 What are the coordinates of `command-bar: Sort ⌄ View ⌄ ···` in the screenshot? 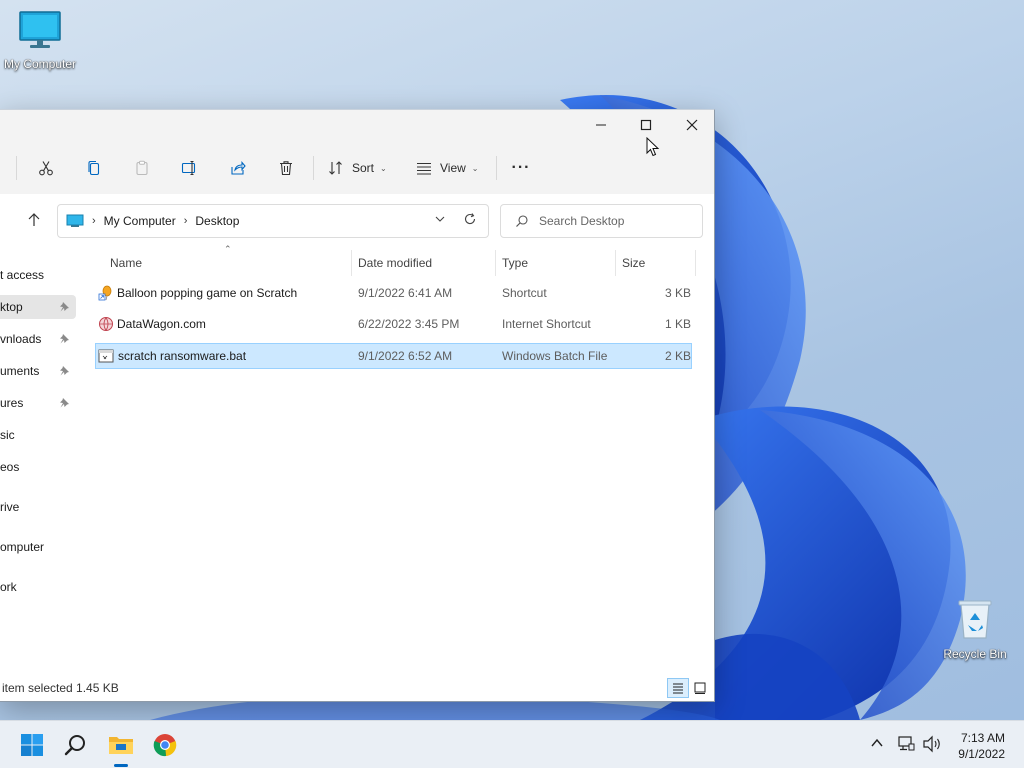 It's located at (357, 168).